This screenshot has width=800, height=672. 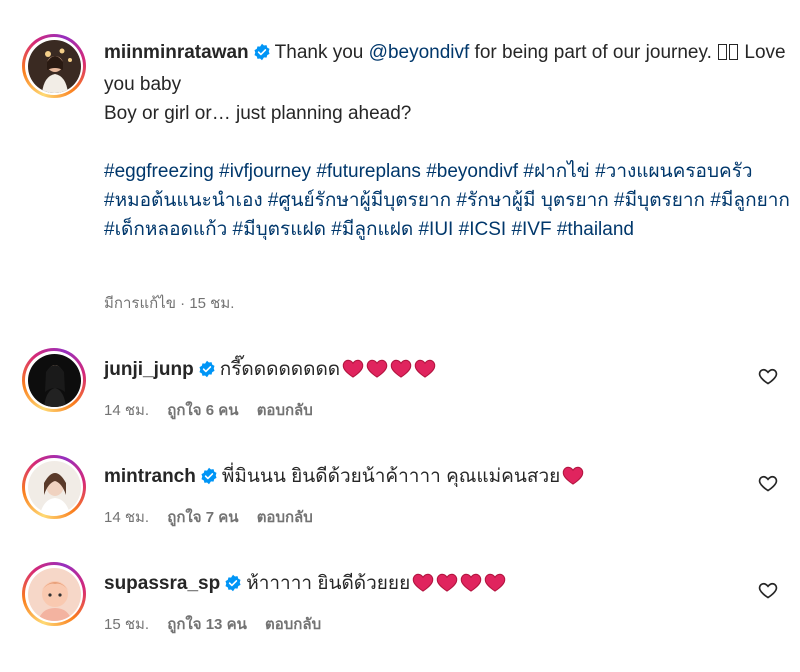 What do you see at coordinates (593, 52) in the screenshot?
I see `caption-after-mention: for being part of our journey.` at bounding box center [593, 52].